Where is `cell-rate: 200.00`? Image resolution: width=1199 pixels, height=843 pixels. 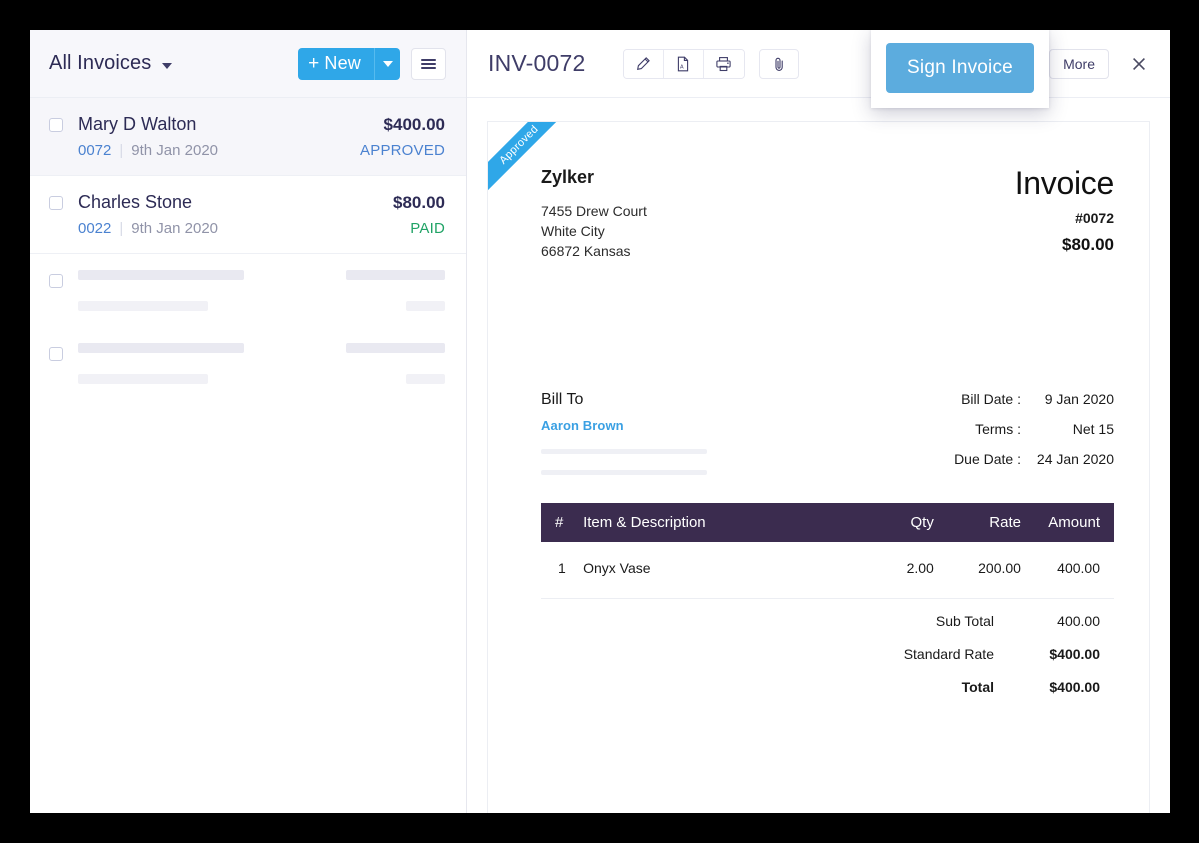 cell-rate: 200.00 is located at coordinates (977, 570).